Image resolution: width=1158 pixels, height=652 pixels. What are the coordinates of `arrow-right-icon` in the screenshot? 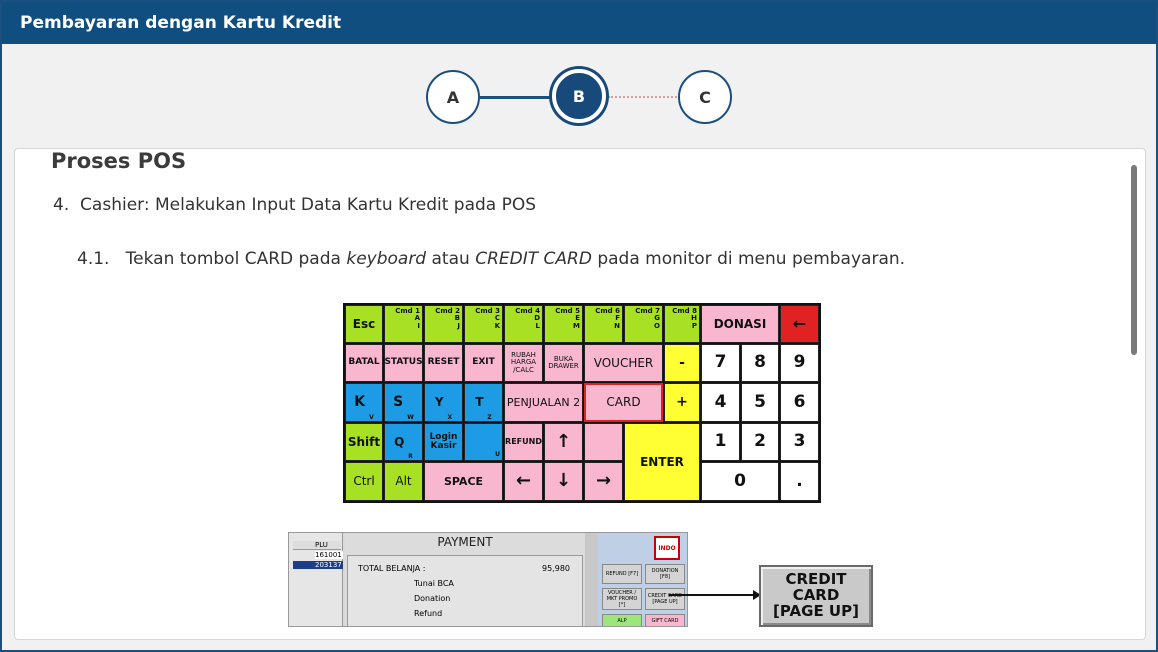 It's located at (715, 595).